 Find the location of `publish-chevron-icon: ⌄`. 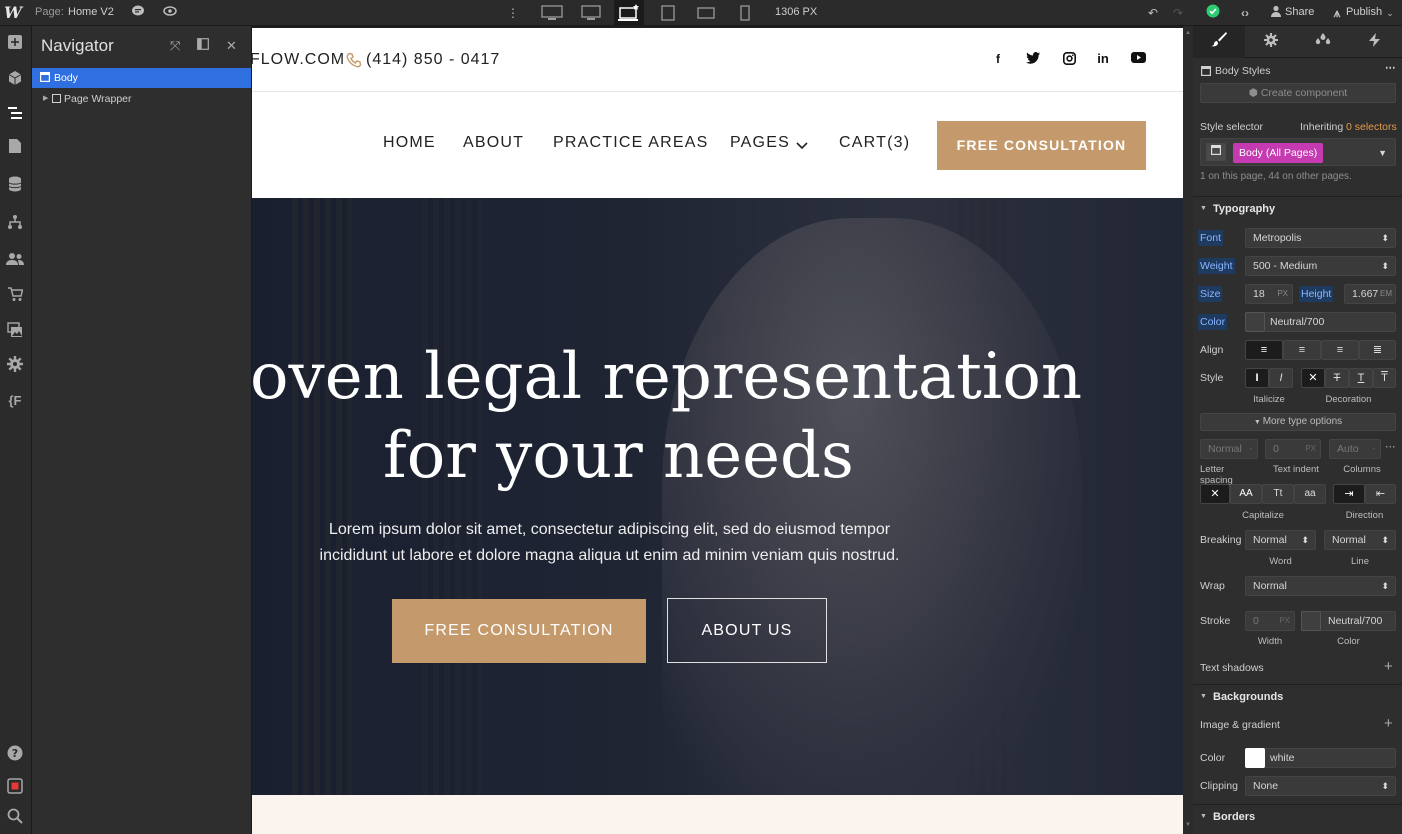

publish-chevron-icon: ⌄ is located at coordinates (1390, 13).